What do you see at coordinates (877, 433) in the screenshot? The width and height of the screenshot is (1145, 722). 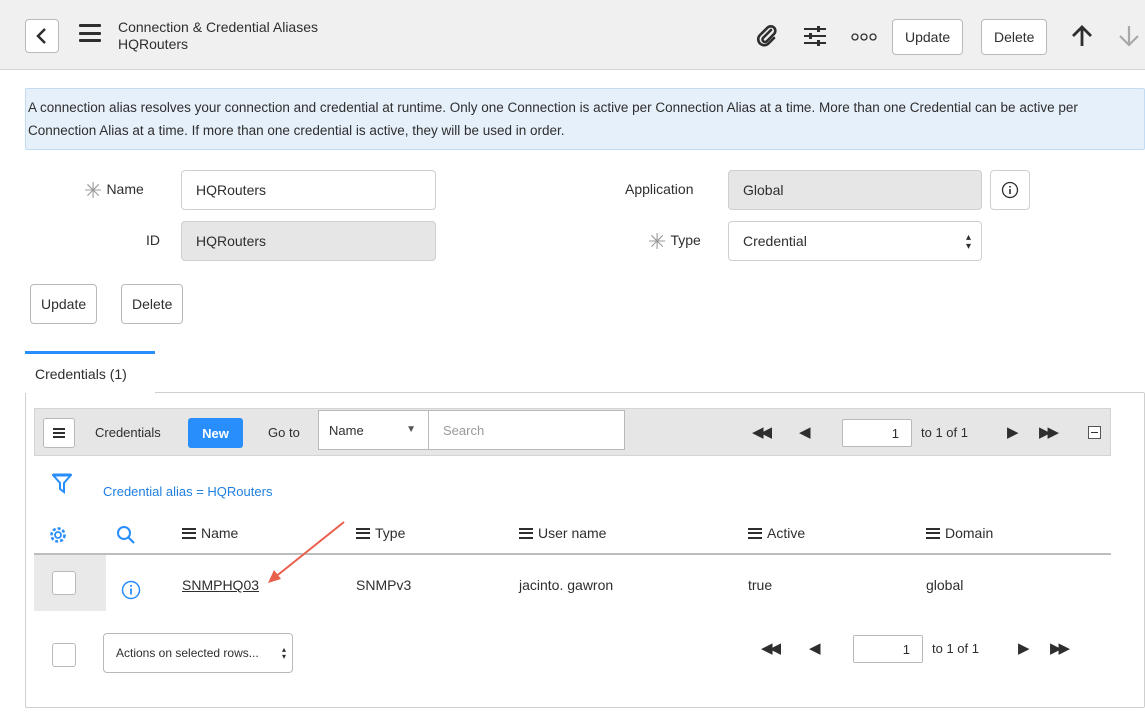 I see `page-number-input: 1` at bounding box center [877, 433].